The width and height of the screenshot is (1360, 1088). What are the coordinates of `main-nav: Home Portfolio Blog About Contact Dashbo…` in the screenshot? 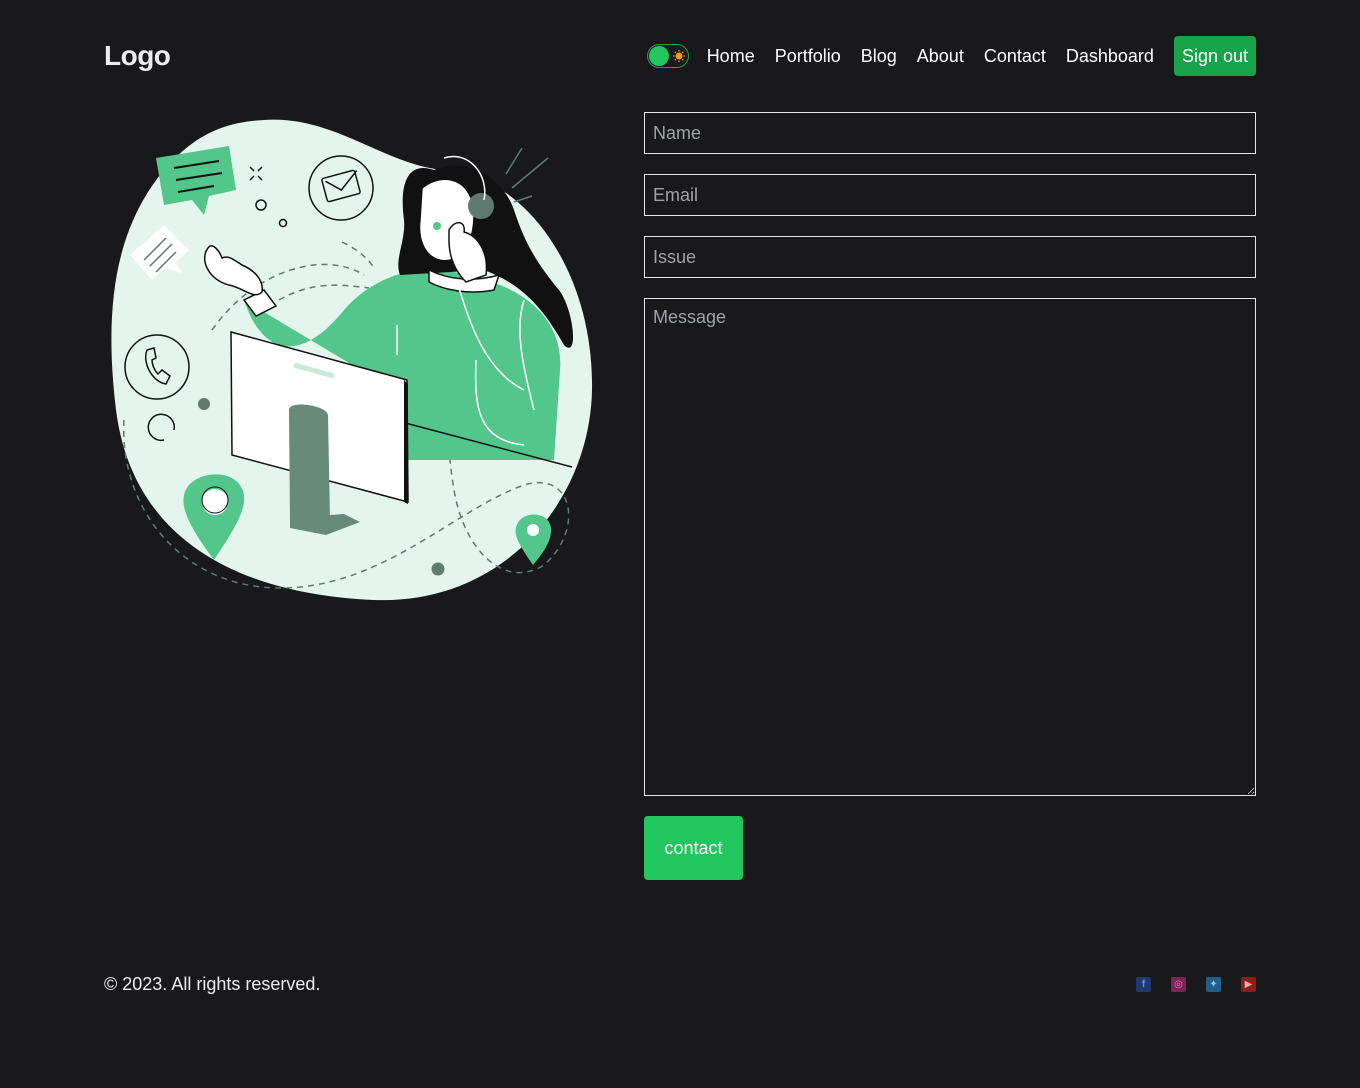 It's located at (951, 56).